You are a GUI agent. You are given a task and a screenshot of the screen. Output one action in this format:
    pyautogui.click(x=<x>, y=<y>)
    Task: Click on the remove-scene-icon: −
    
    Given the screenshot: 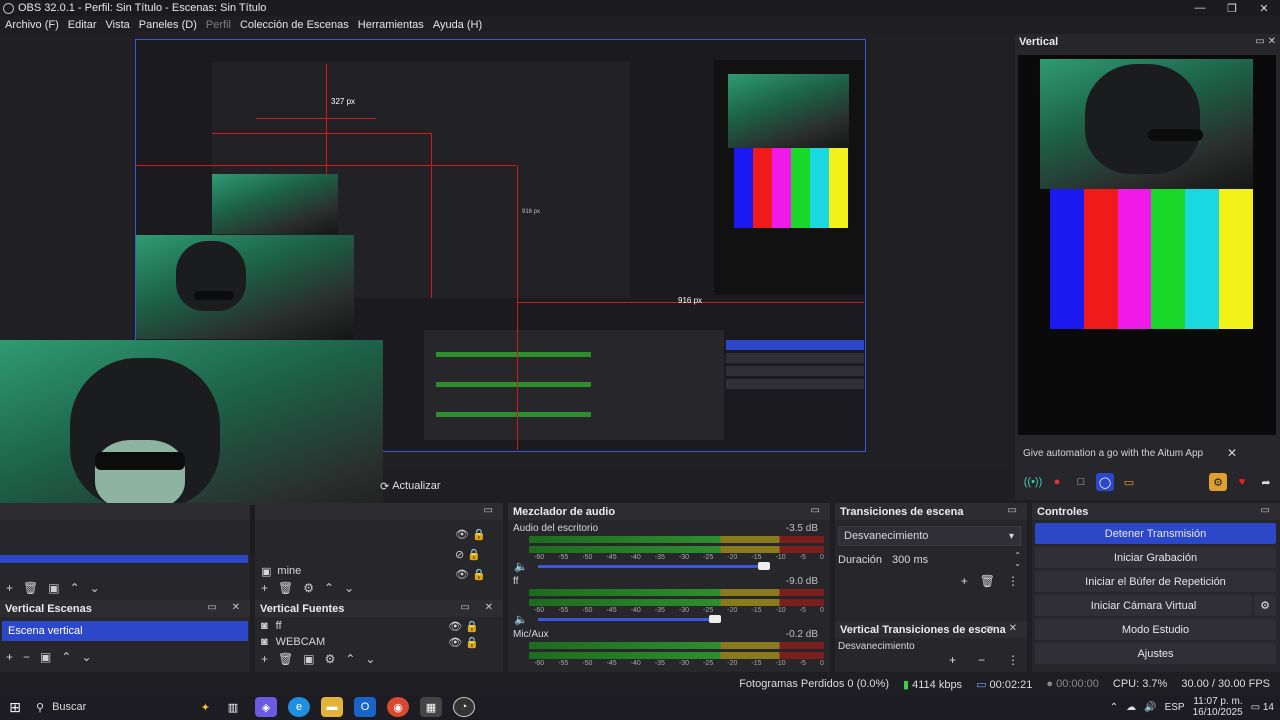 What is the action you would take?
    pyautogui.click(x=26, y=657)
    